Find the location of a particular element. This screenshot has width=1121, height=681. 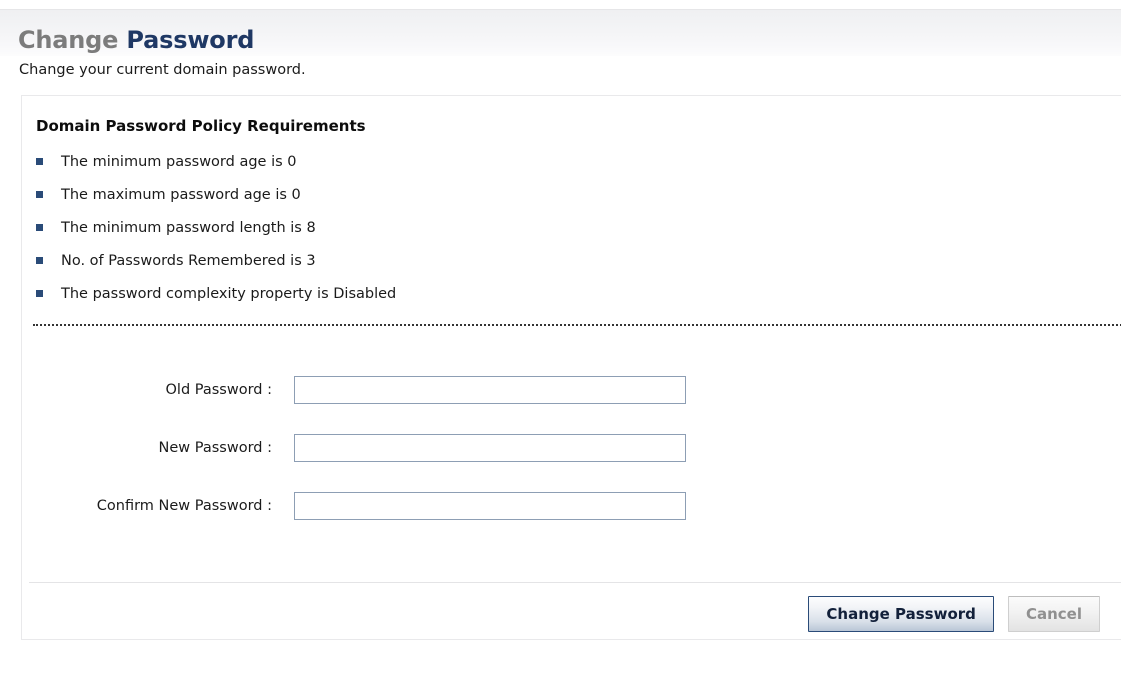

page-title-prefix: Change is located at coordinates (68, 40).